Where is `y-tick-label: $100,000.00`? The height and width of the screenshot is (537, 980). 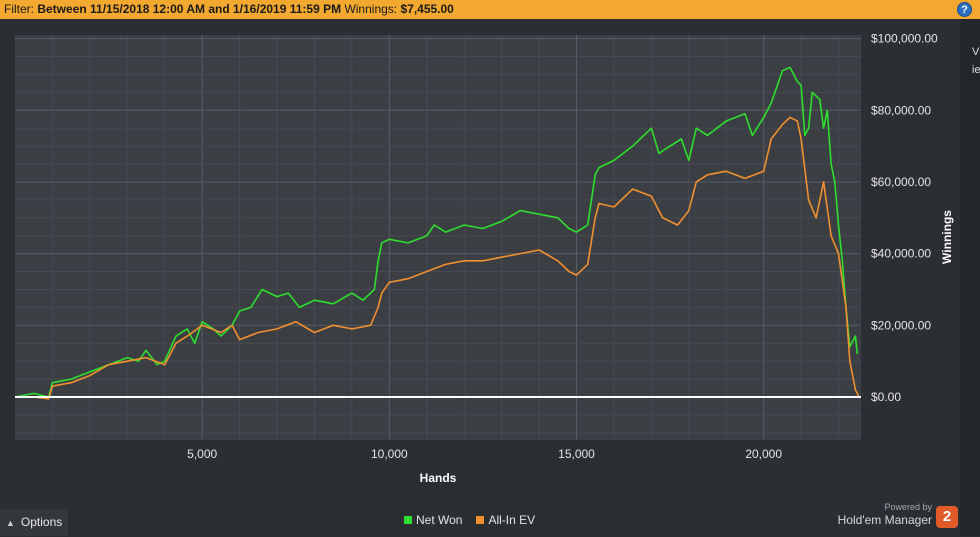
y-tick-label: $100,000.00 is located at coordinates (904, 39).